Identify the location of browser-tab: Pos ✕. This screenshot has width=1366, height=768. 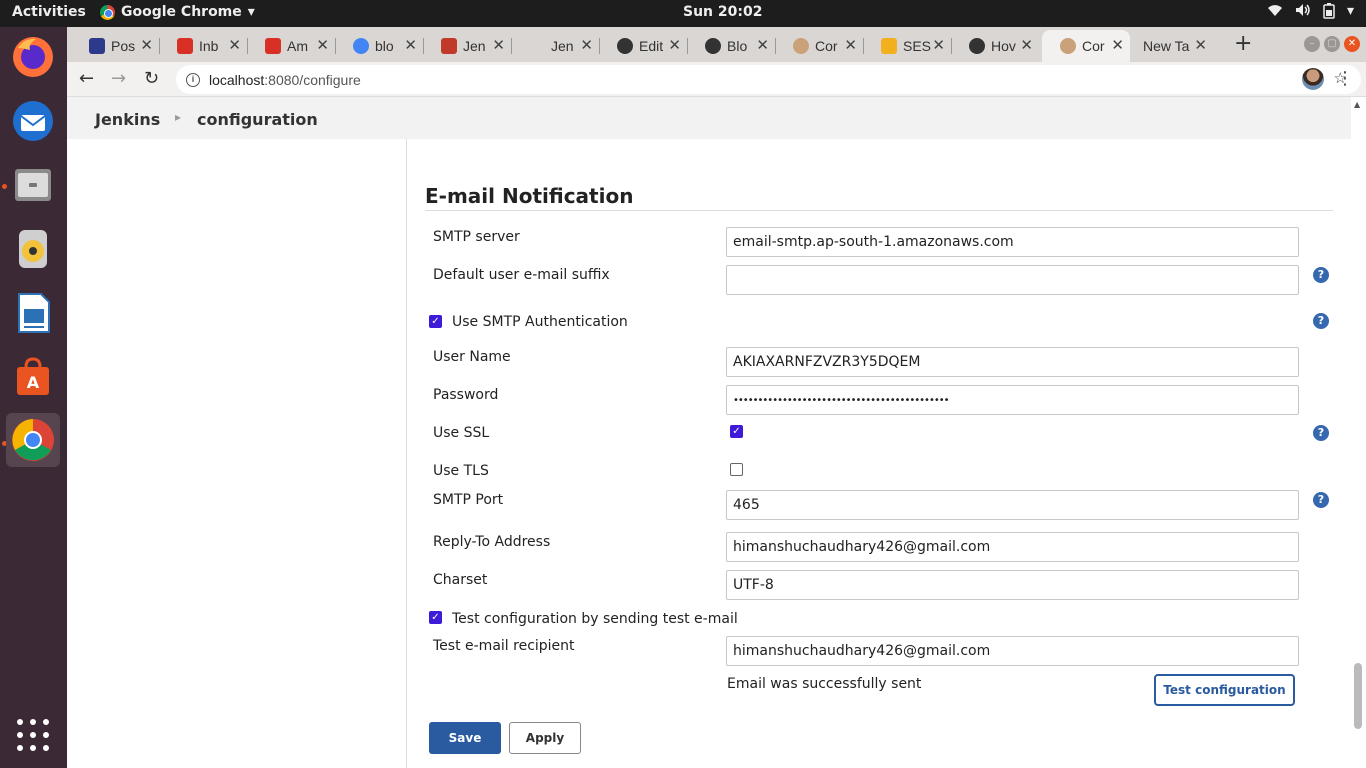
(115, 46).